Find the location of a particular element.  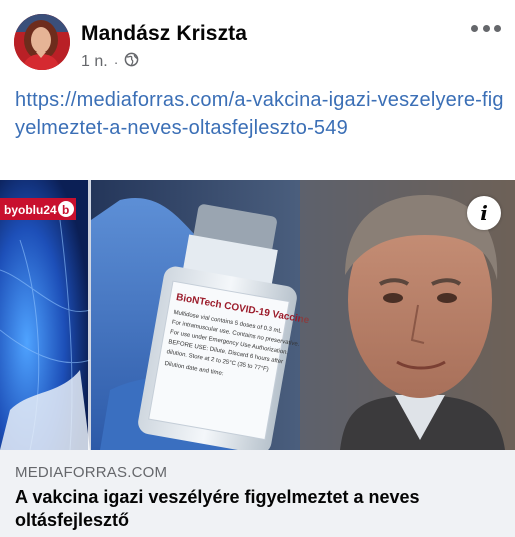

author-avatar is located at coordinates (42, 42).